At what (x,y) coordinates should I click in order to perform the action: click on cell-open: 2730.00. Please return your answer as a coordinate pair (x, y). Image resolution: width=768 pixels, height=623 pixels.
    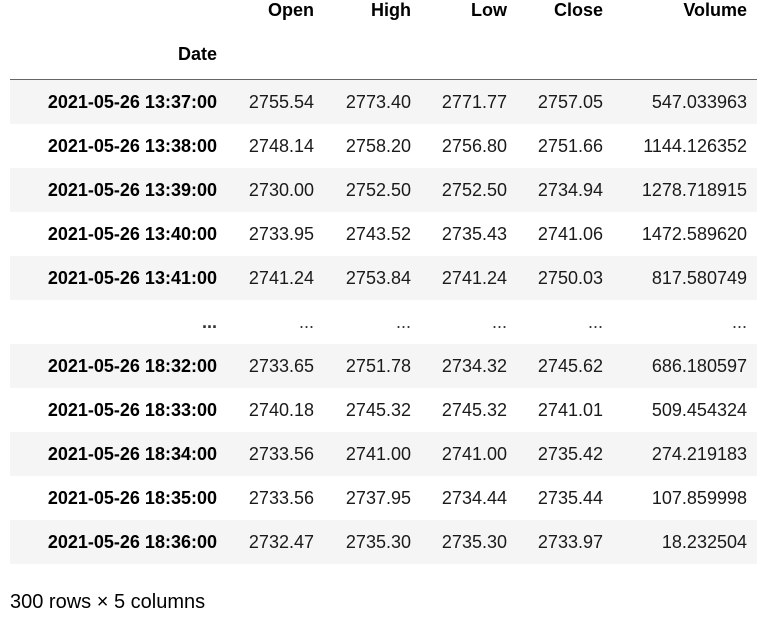
    Looking at the image, I should click on (281, 189).